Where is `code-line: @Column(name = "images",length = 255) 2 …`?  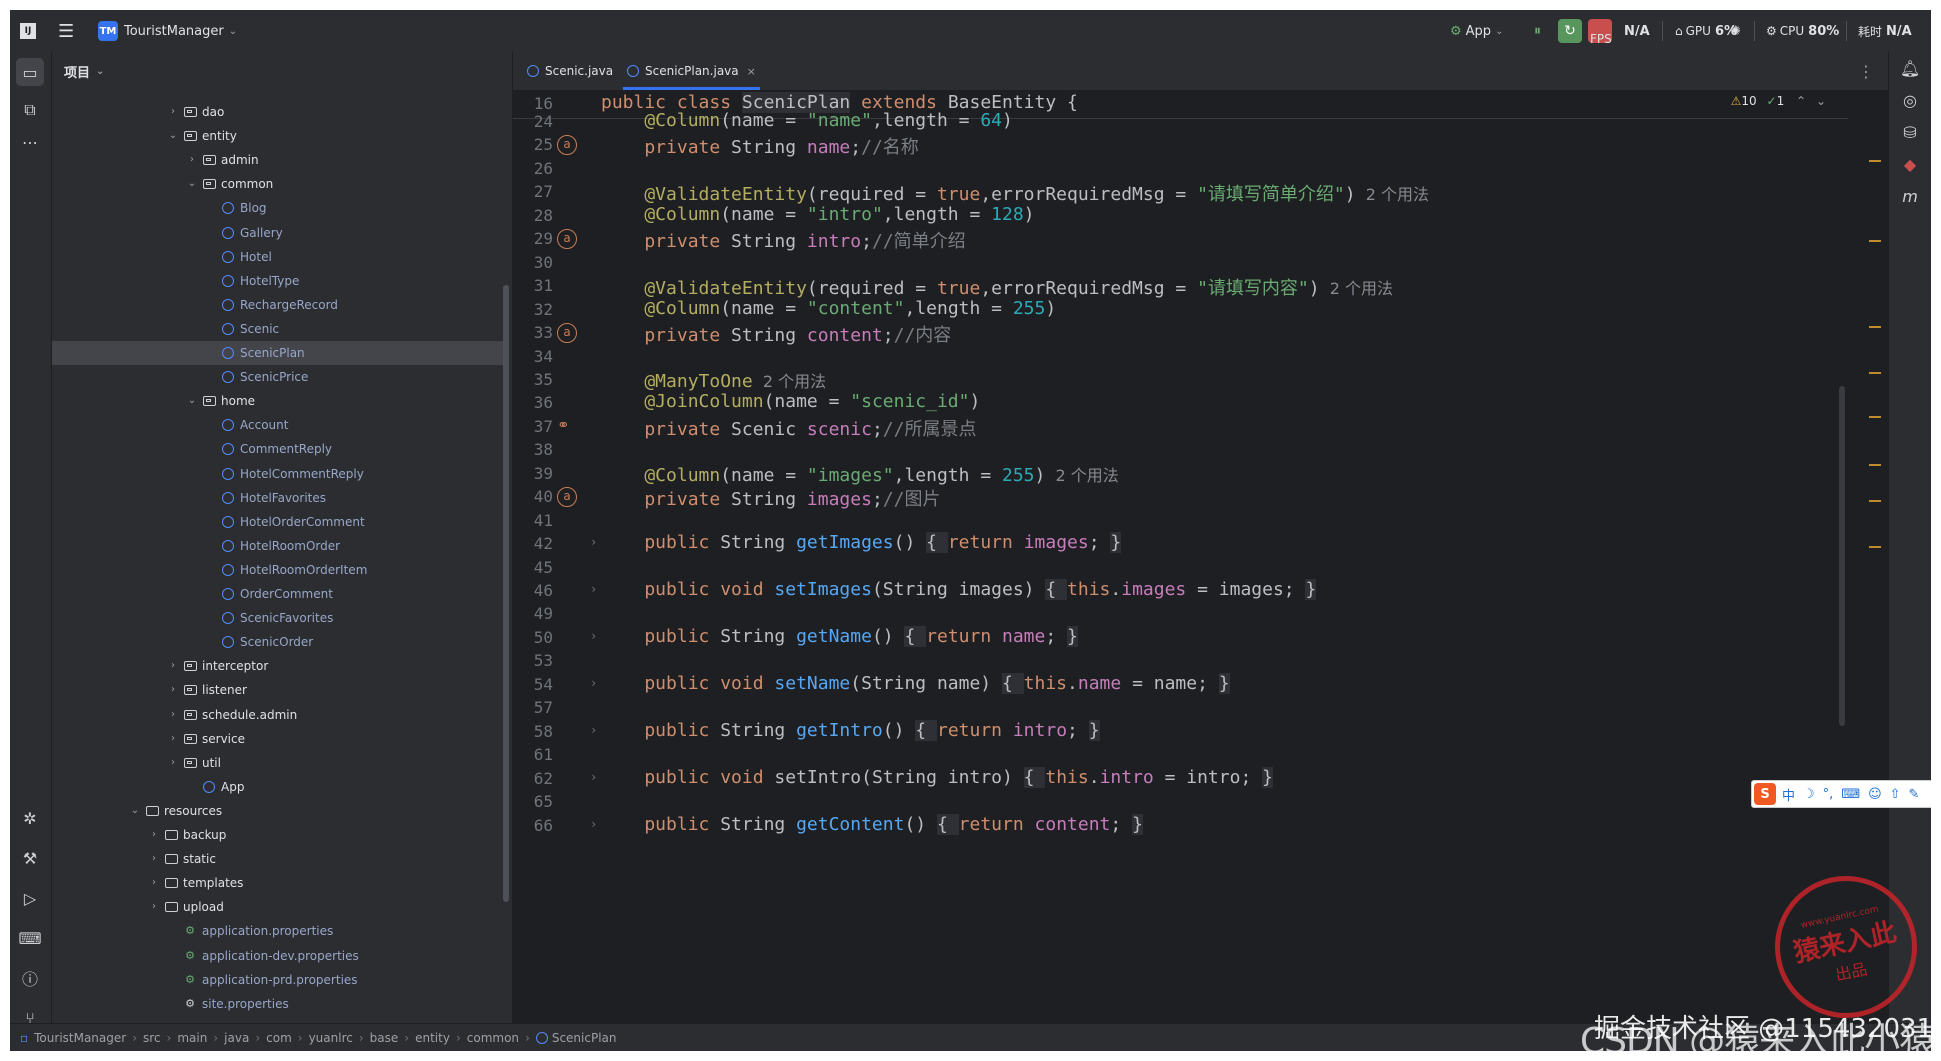
code-line: @Column(name = "images",length = 255) 2 … is located at coordinates (859, 474).